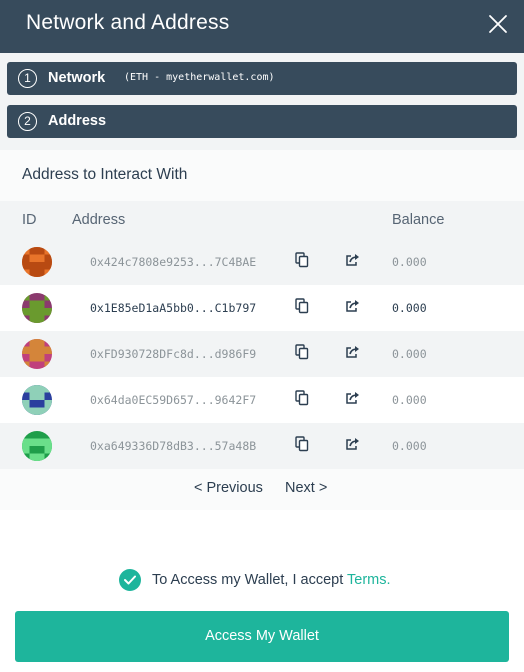 This screenshot has width=524, height=672. Describe the element at coordinates (29, 220) in the screenshot. I see `column-id: ID` at that location.